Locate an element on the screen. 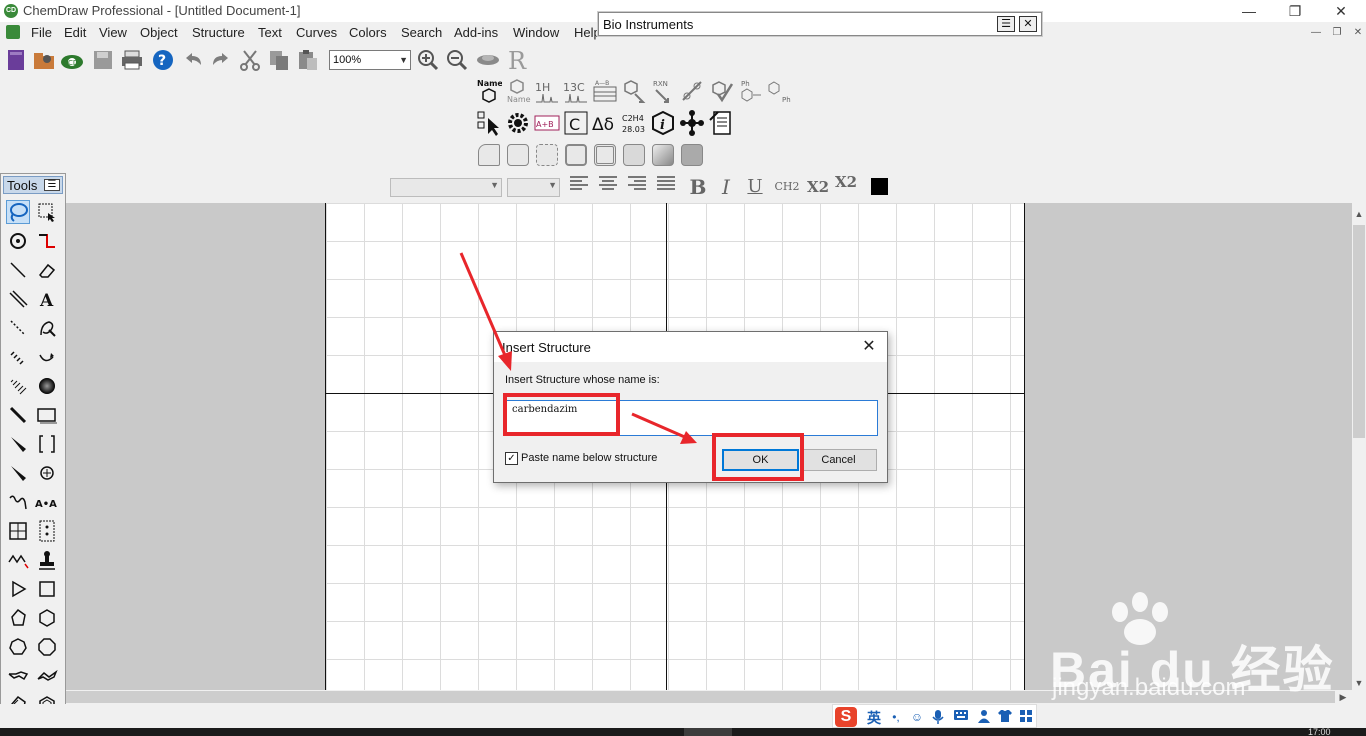 This screenshot has width=1366, height=736. single-bond-tool-icon is located at coordinates (18, 270).